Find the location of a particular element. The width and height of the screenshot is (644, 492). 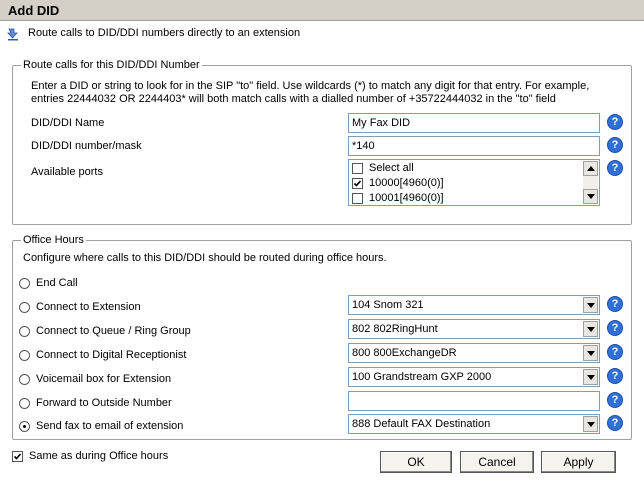

route-arrow-icon is located at coordinates (13, 34).